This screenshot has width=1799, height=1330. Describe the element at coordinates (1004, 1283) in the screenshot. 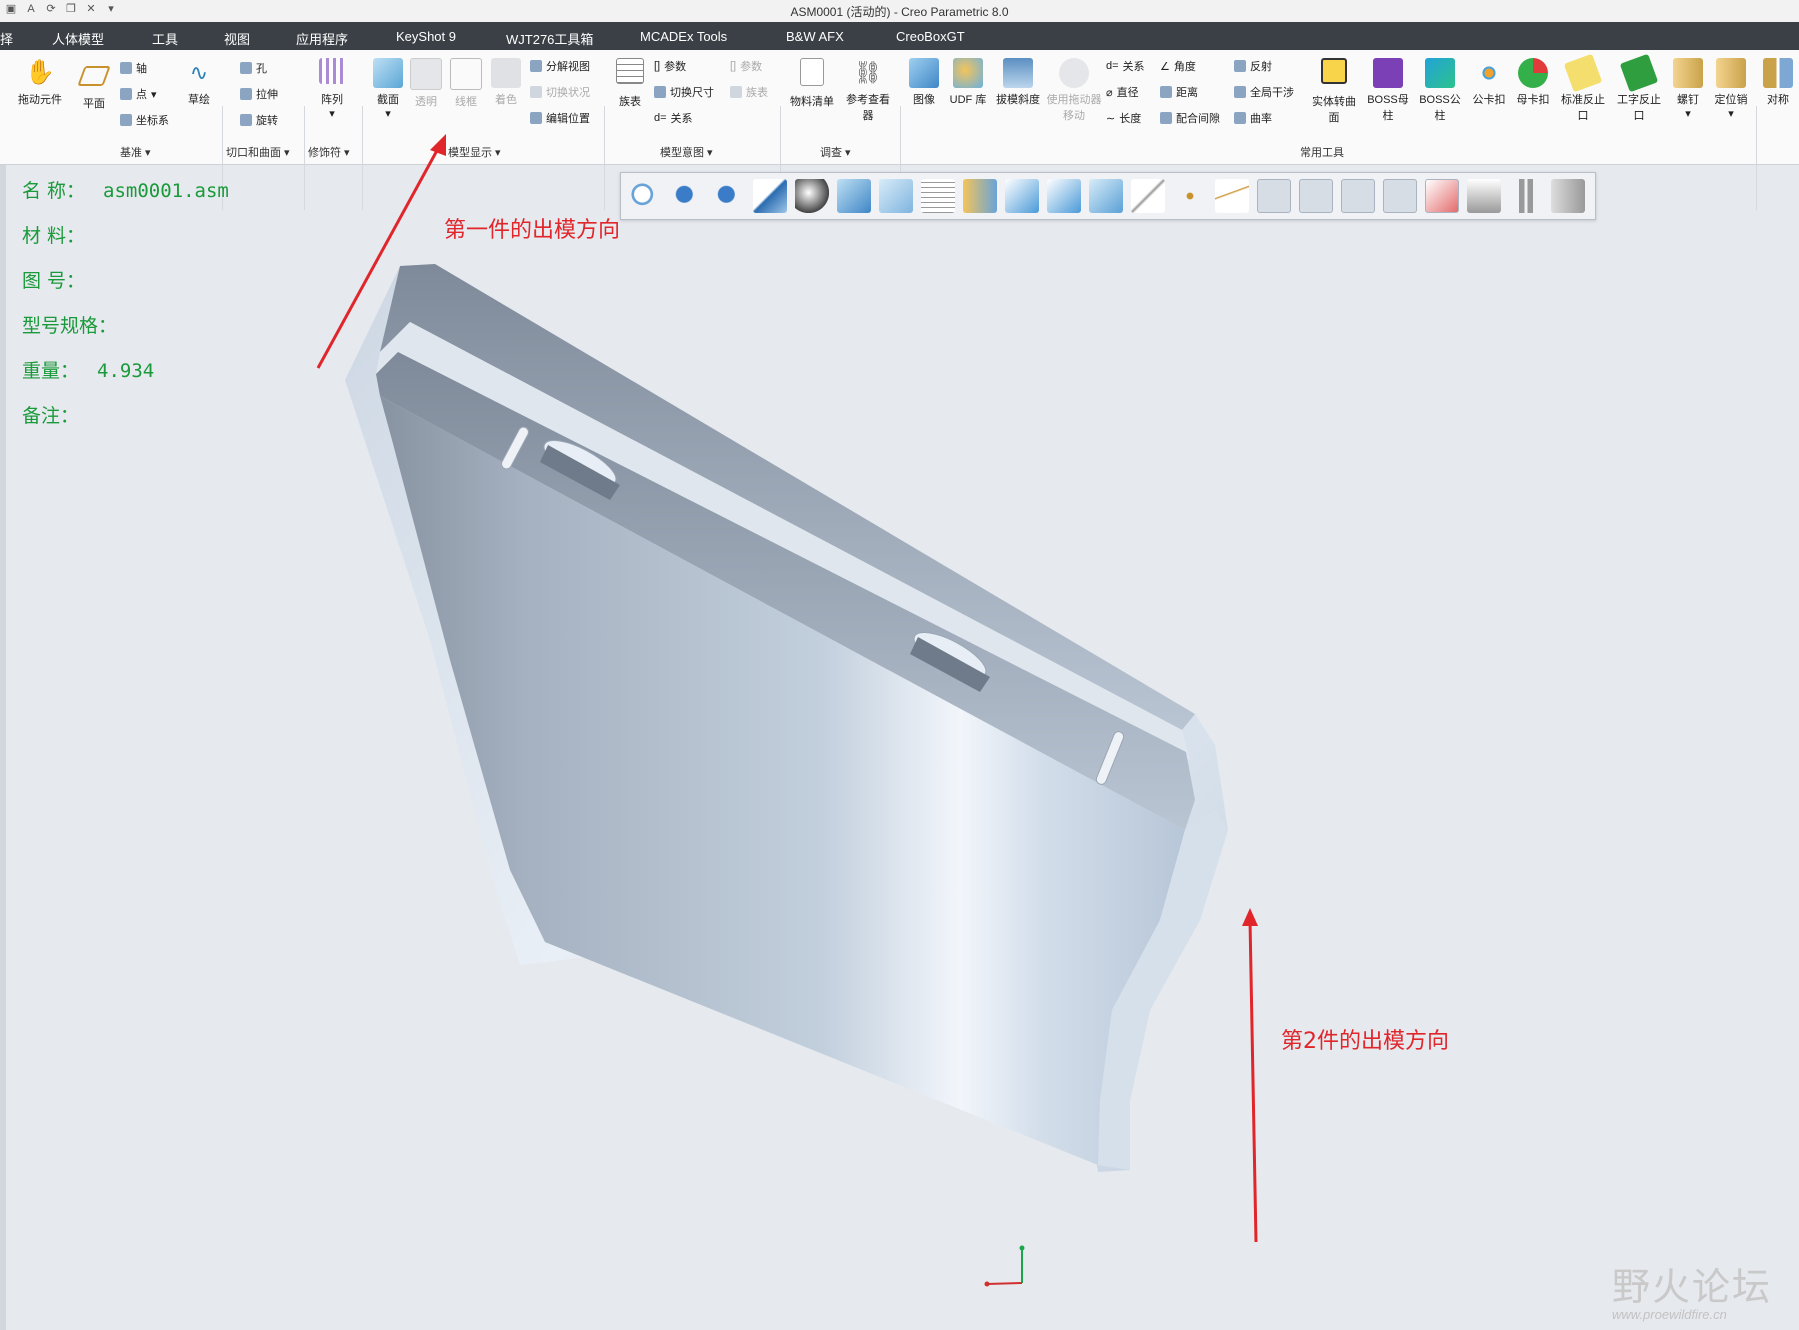

I see `csys-x-axis` at that location.